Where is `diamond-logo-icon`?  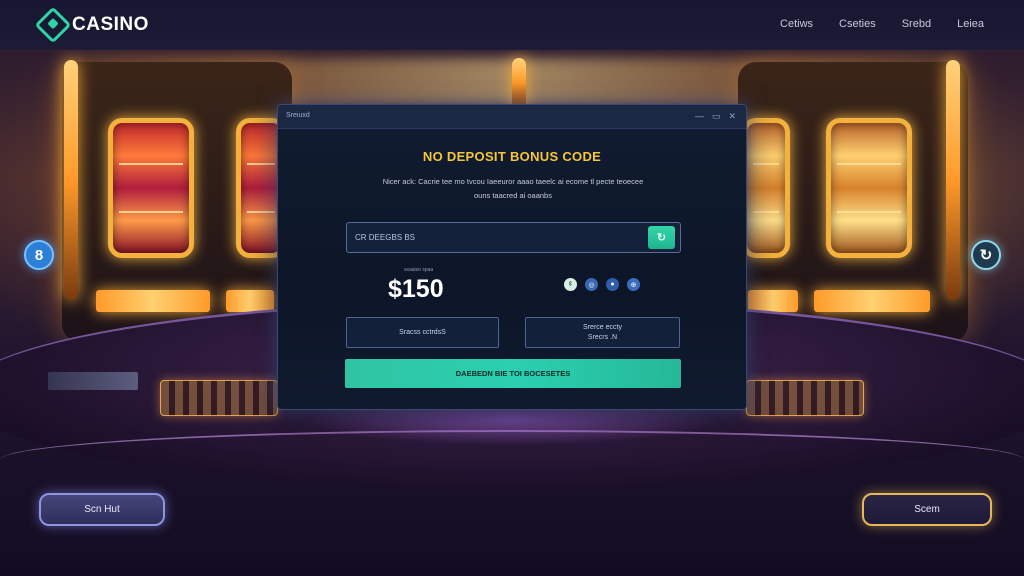
diamond-logo-icon is located at coordinates (53, 25).